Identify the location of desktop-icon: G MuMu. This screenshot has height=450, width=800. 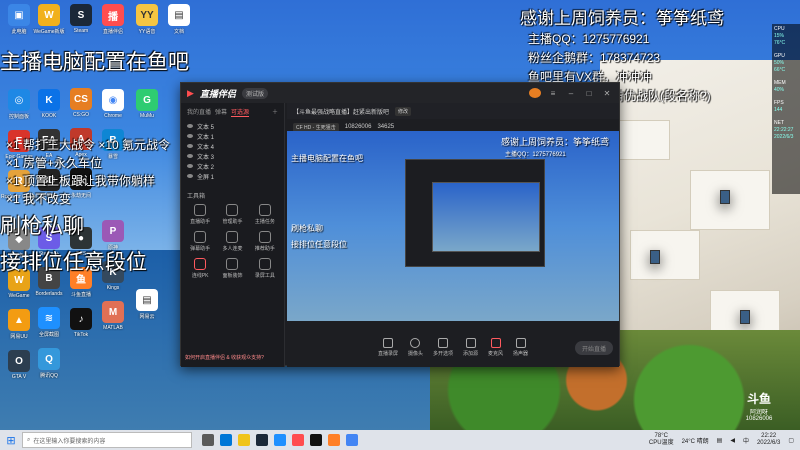
(147, 104).